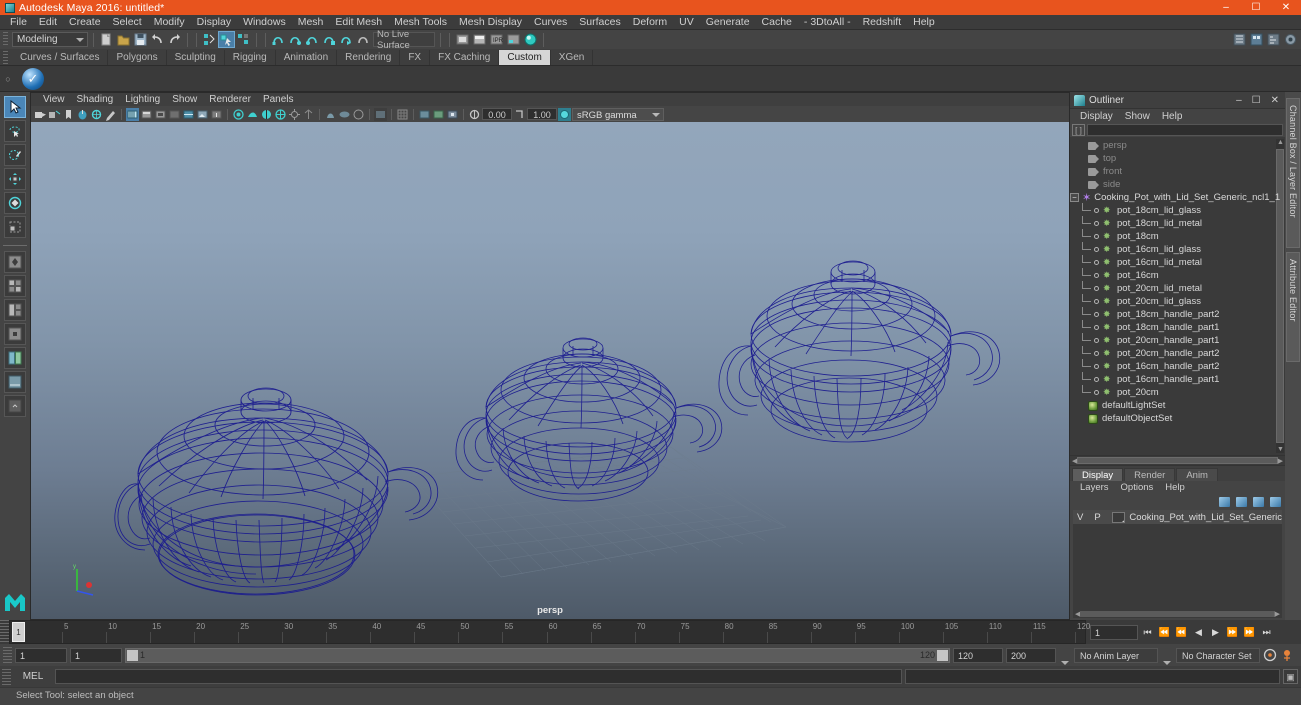  What do you see at coordinates (1177, 340) in the screenshot?
I see `outliner-item: ✸ pot_20cm_handle_part1` at bounding box center [1177, 340].